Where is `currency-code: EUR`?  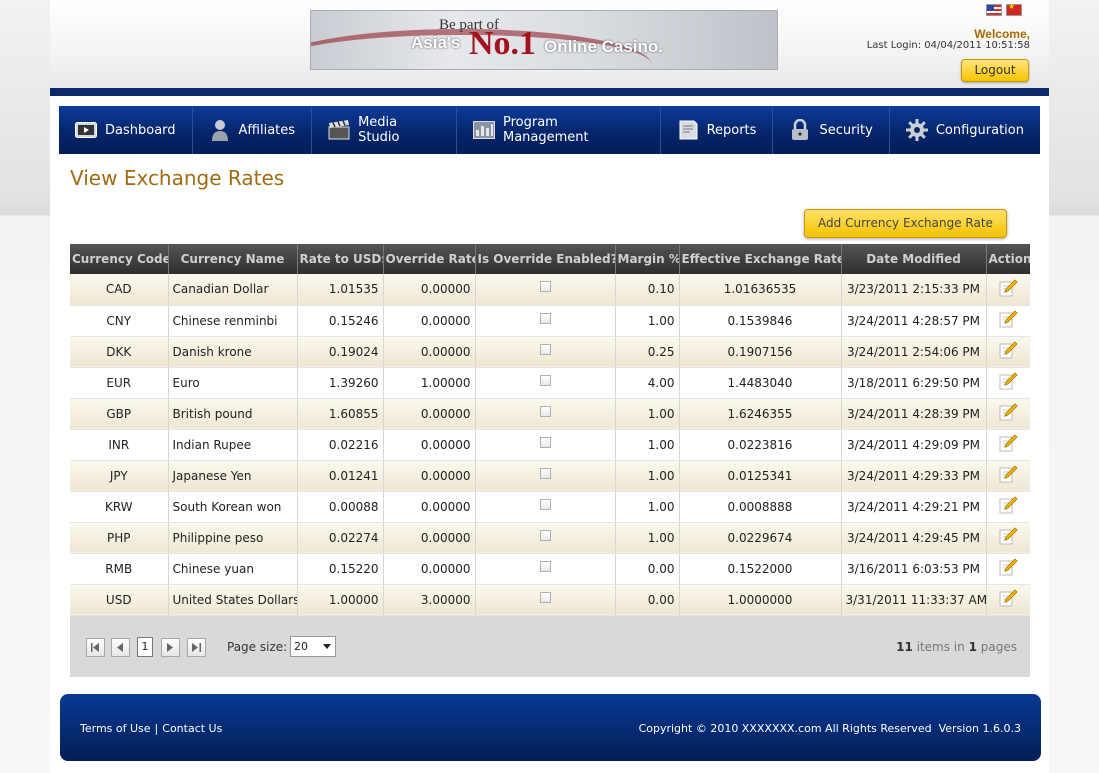 currency-code: EUR is located at coordinates (119, 383).